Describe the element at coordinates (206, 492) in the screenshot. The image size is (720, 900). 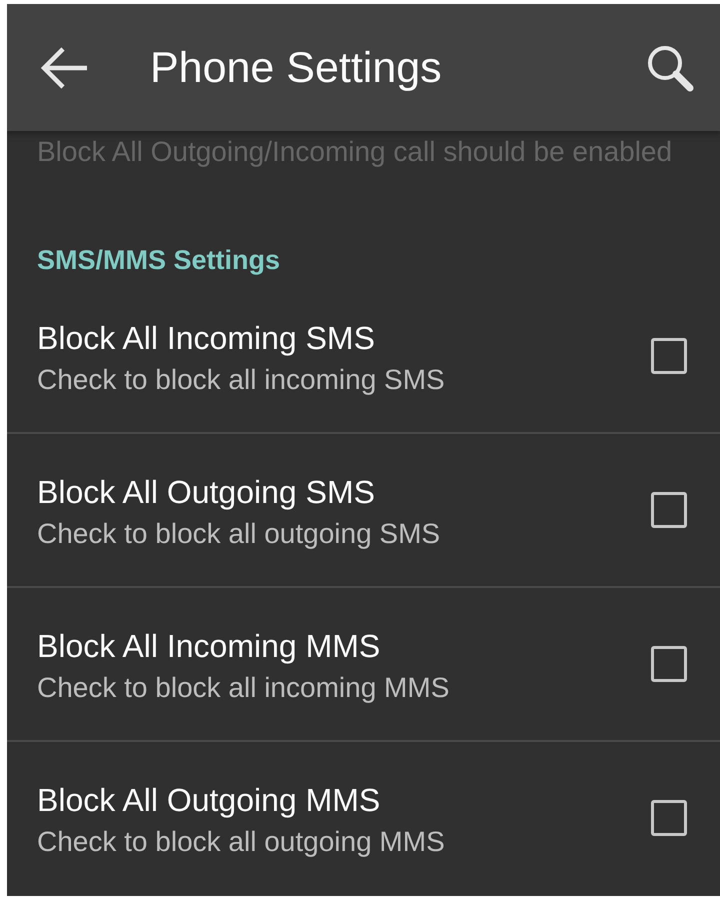
I see `preference-title: Block All Outgoing SMS` at that location.